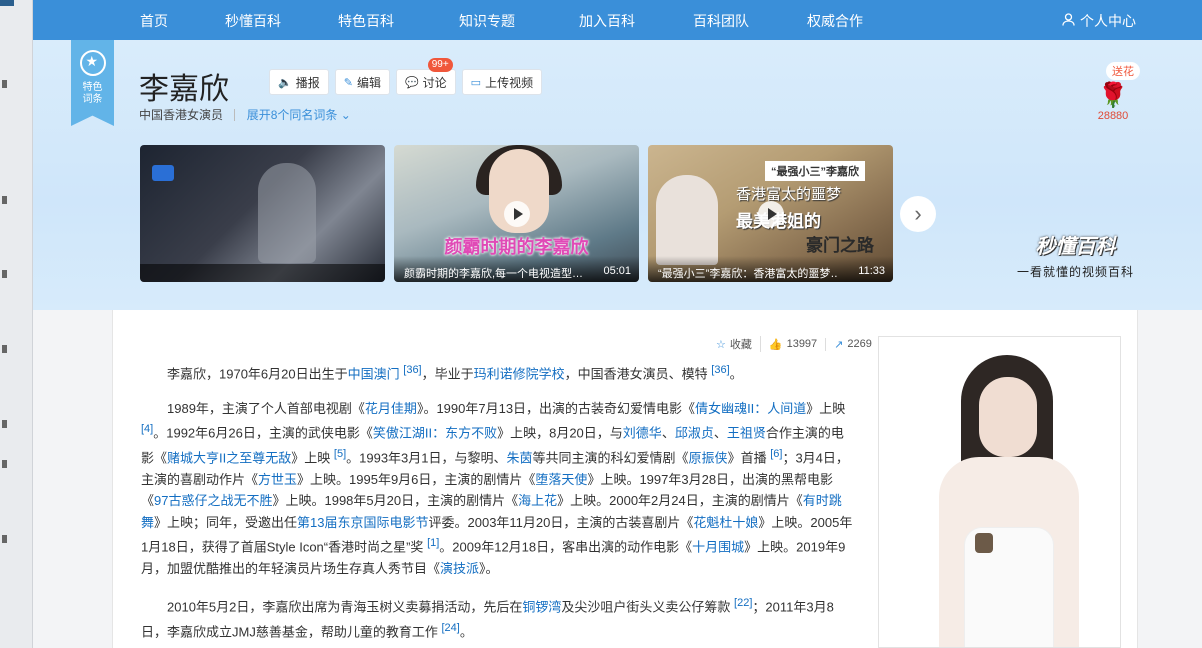 The image size is (1202, 648). I want to click on link-show: 演技派, so click(459, 568).